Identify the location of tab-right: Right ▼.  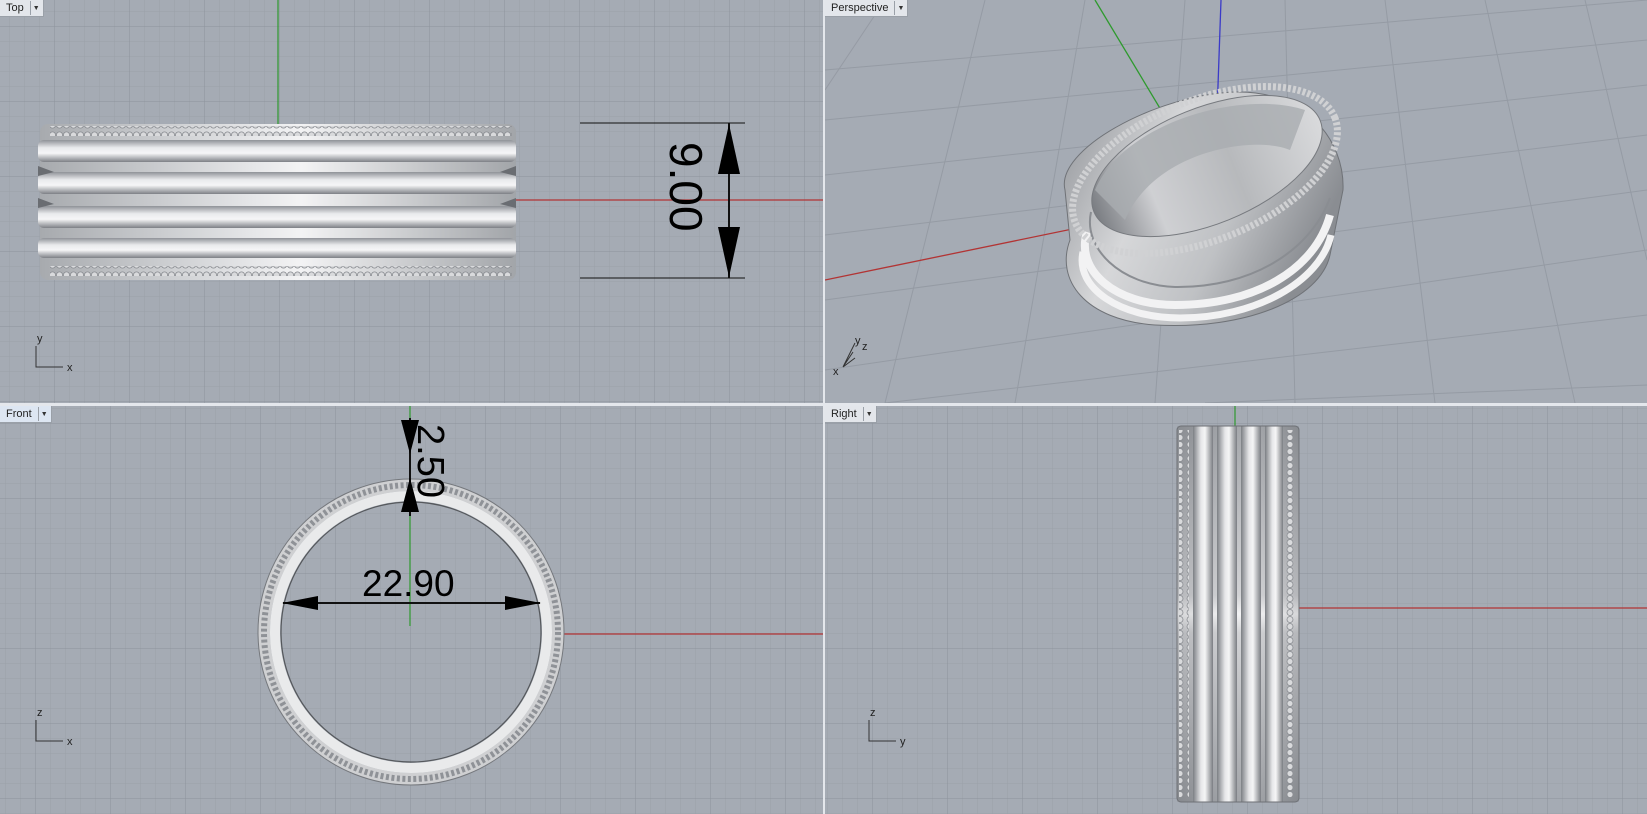
(851, 414).